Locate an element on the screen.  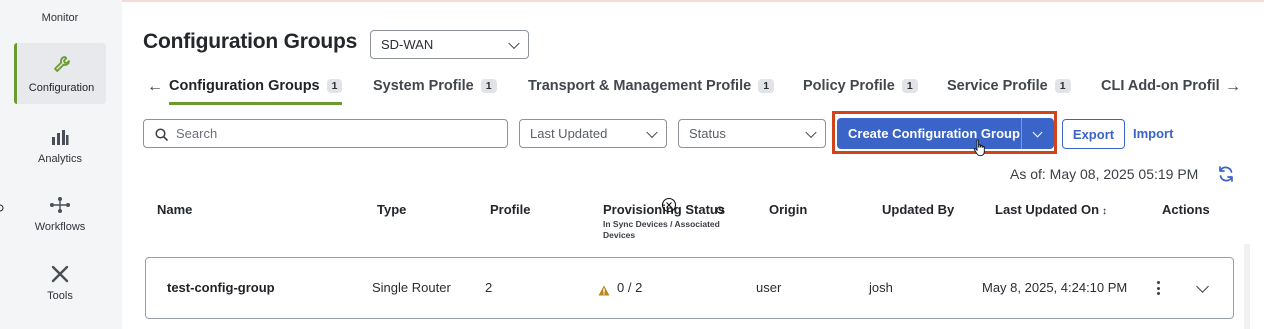
sidebar-item-tools: Tools is located at coordinates (60, 282).